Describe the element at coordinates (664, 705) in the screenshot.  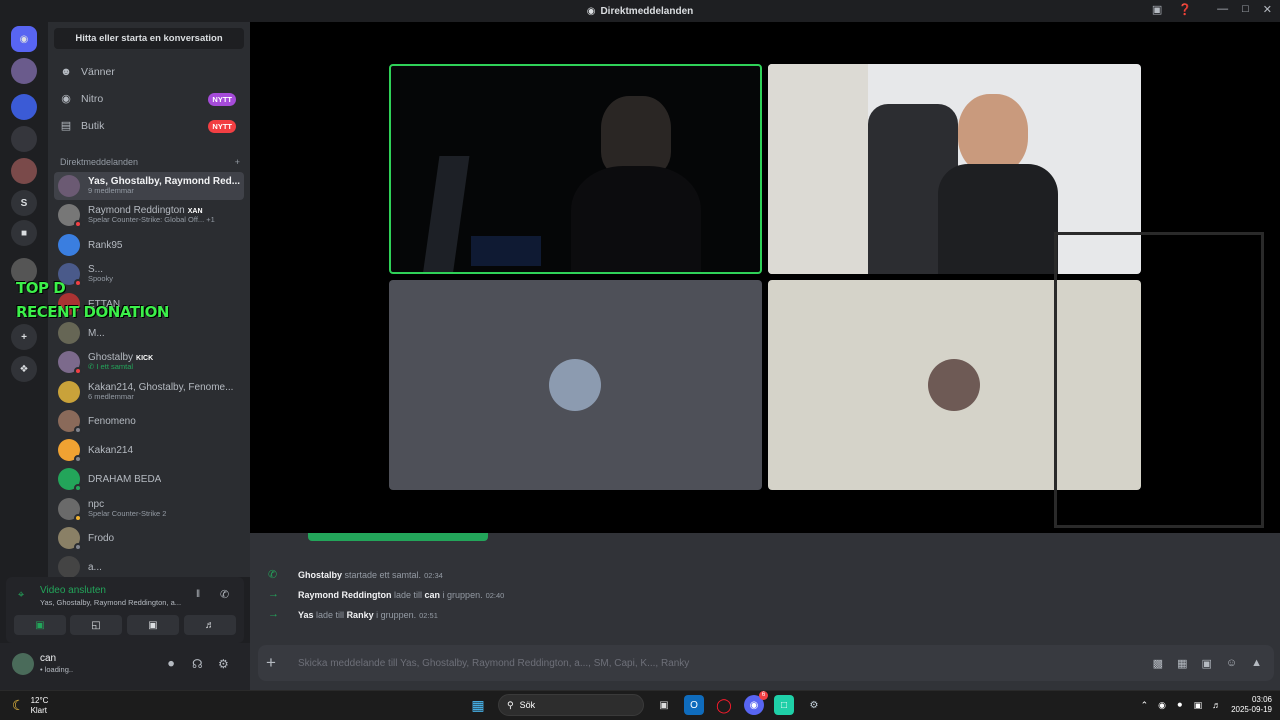
I see `file-explorer-icon: ▣` at that location.